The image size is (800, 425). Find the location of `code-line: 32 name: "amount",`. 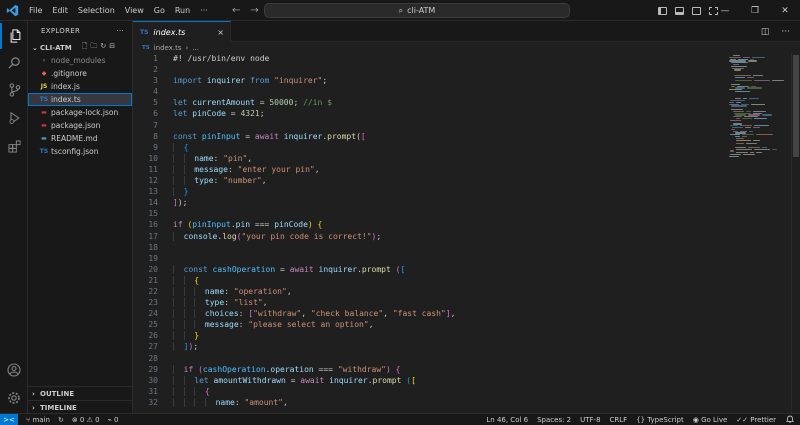

code-line: 32 name: "amount", is located at coordinates (428, 402).